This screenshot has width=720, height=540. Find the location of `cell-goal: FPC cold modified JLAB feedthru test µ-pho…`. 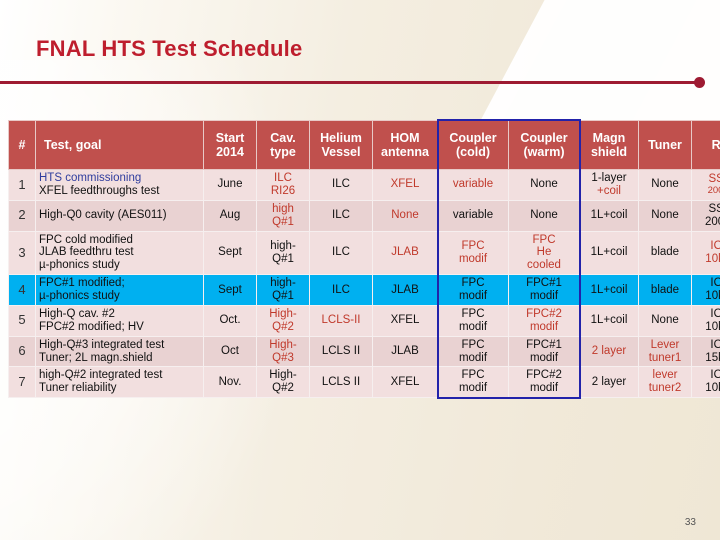

cell-goal: FPC cold modified JLAB feedthru test µ-pho… is located at coordinates (119, 253).